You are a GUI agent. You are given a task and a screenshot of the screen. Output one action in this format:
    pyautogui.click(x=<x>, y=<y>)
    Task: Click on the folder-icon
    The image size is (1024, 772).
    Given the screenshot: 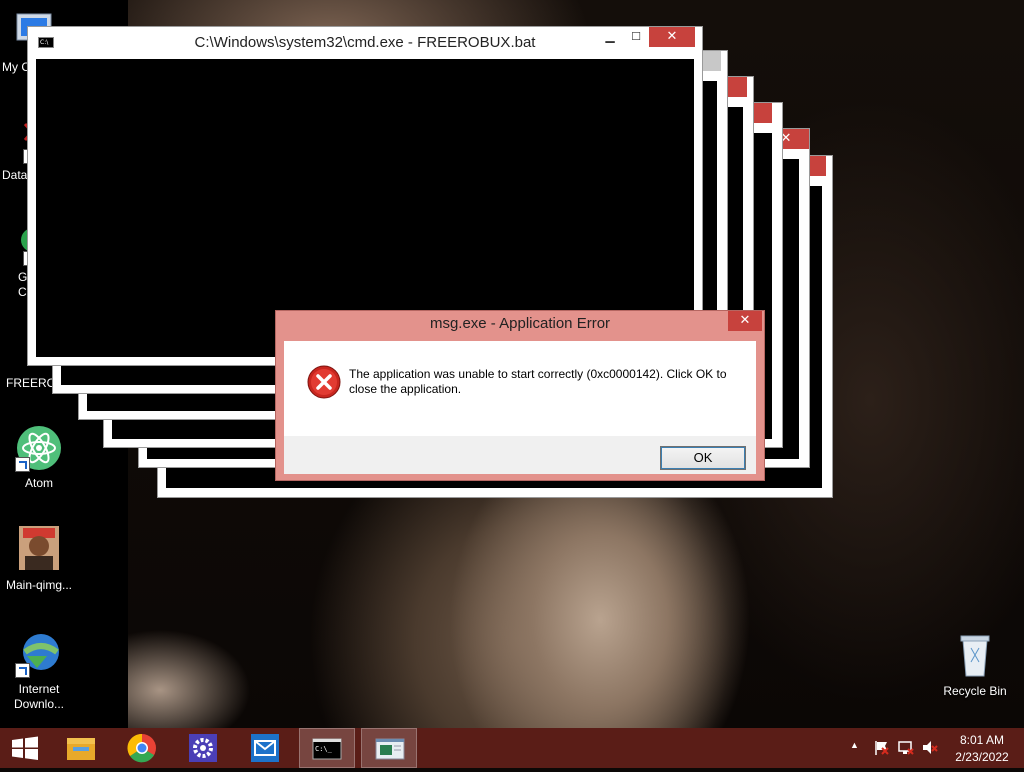 What is the action you would take?
    pyautogui.click(x=81, y=749)
    